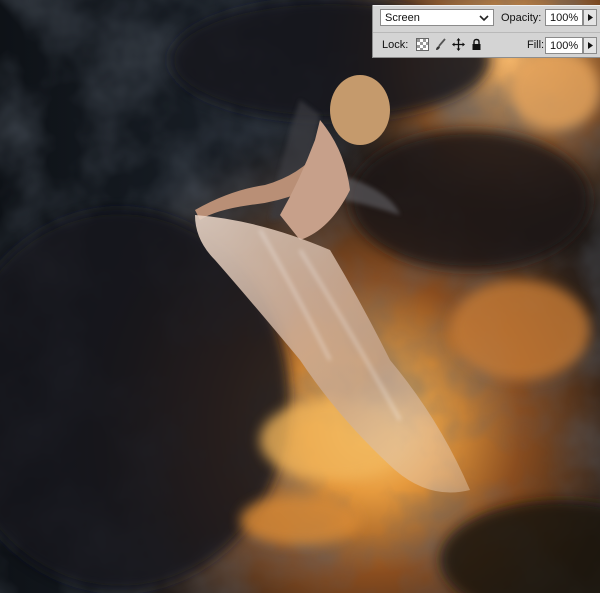 Image resolution: width=600 pixels, height=593 pixels. What do you see at coordinates (536, 45) in the screenshot?
I see `fill-label: Fill:` at bounding box center [536, 45].